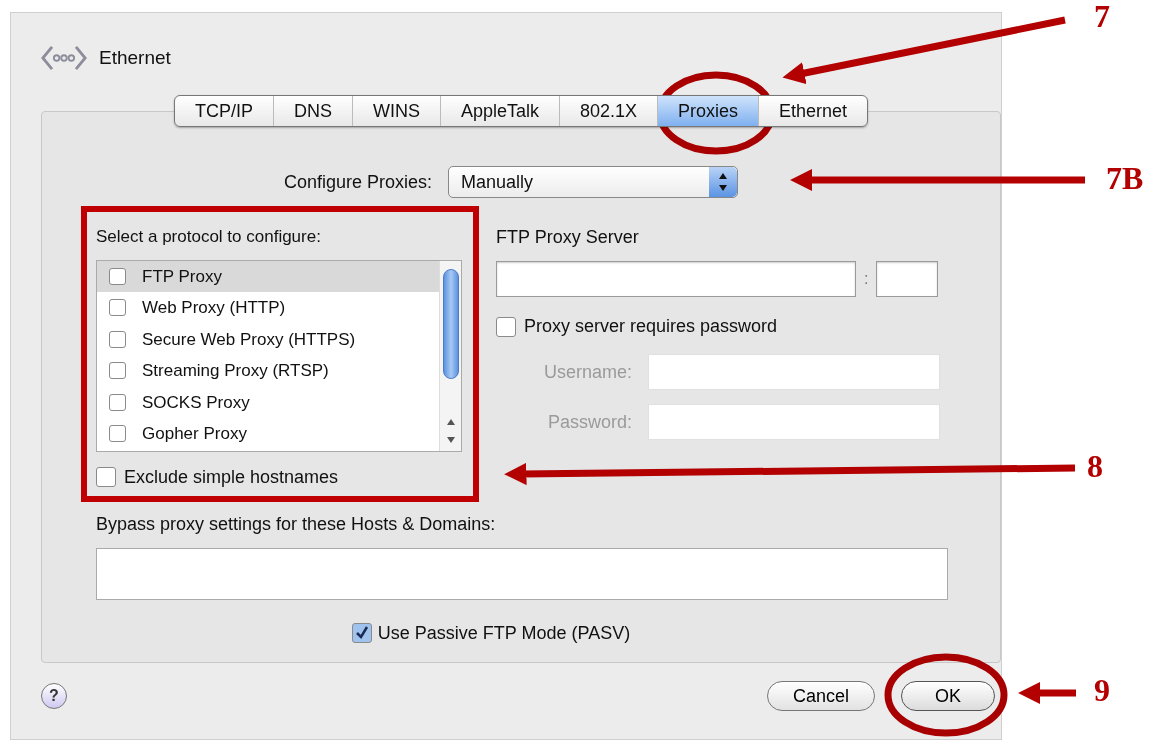 This screenshot has width=1160, height=740. What do you see at coordinates (268, 276) in the screenshot?
I see `protocol-item: FTP Proxy` at bounding box center [268, 276].